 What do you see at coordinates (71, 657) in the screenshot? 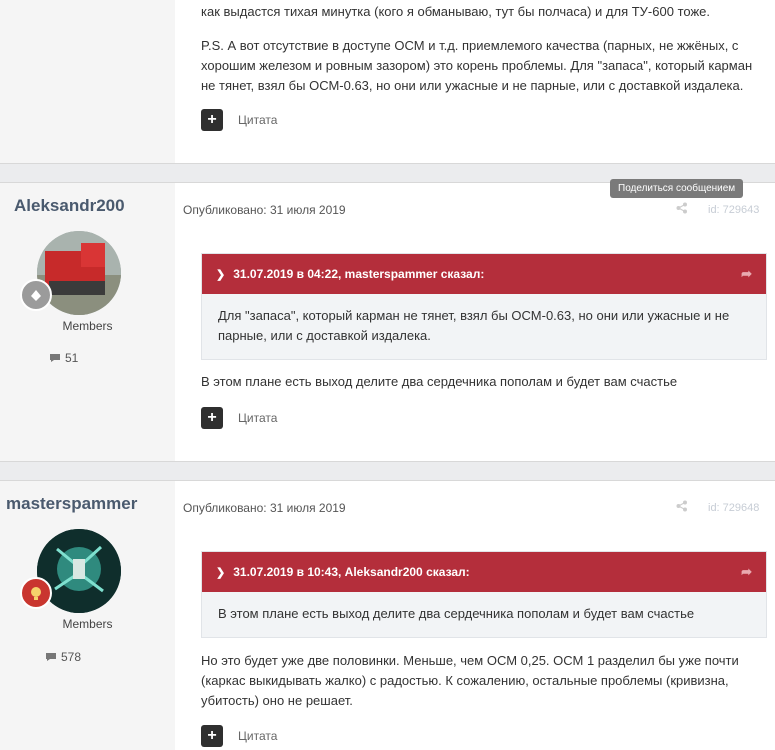
I see `post-count-value: 578` at bounding box center [71, 657].